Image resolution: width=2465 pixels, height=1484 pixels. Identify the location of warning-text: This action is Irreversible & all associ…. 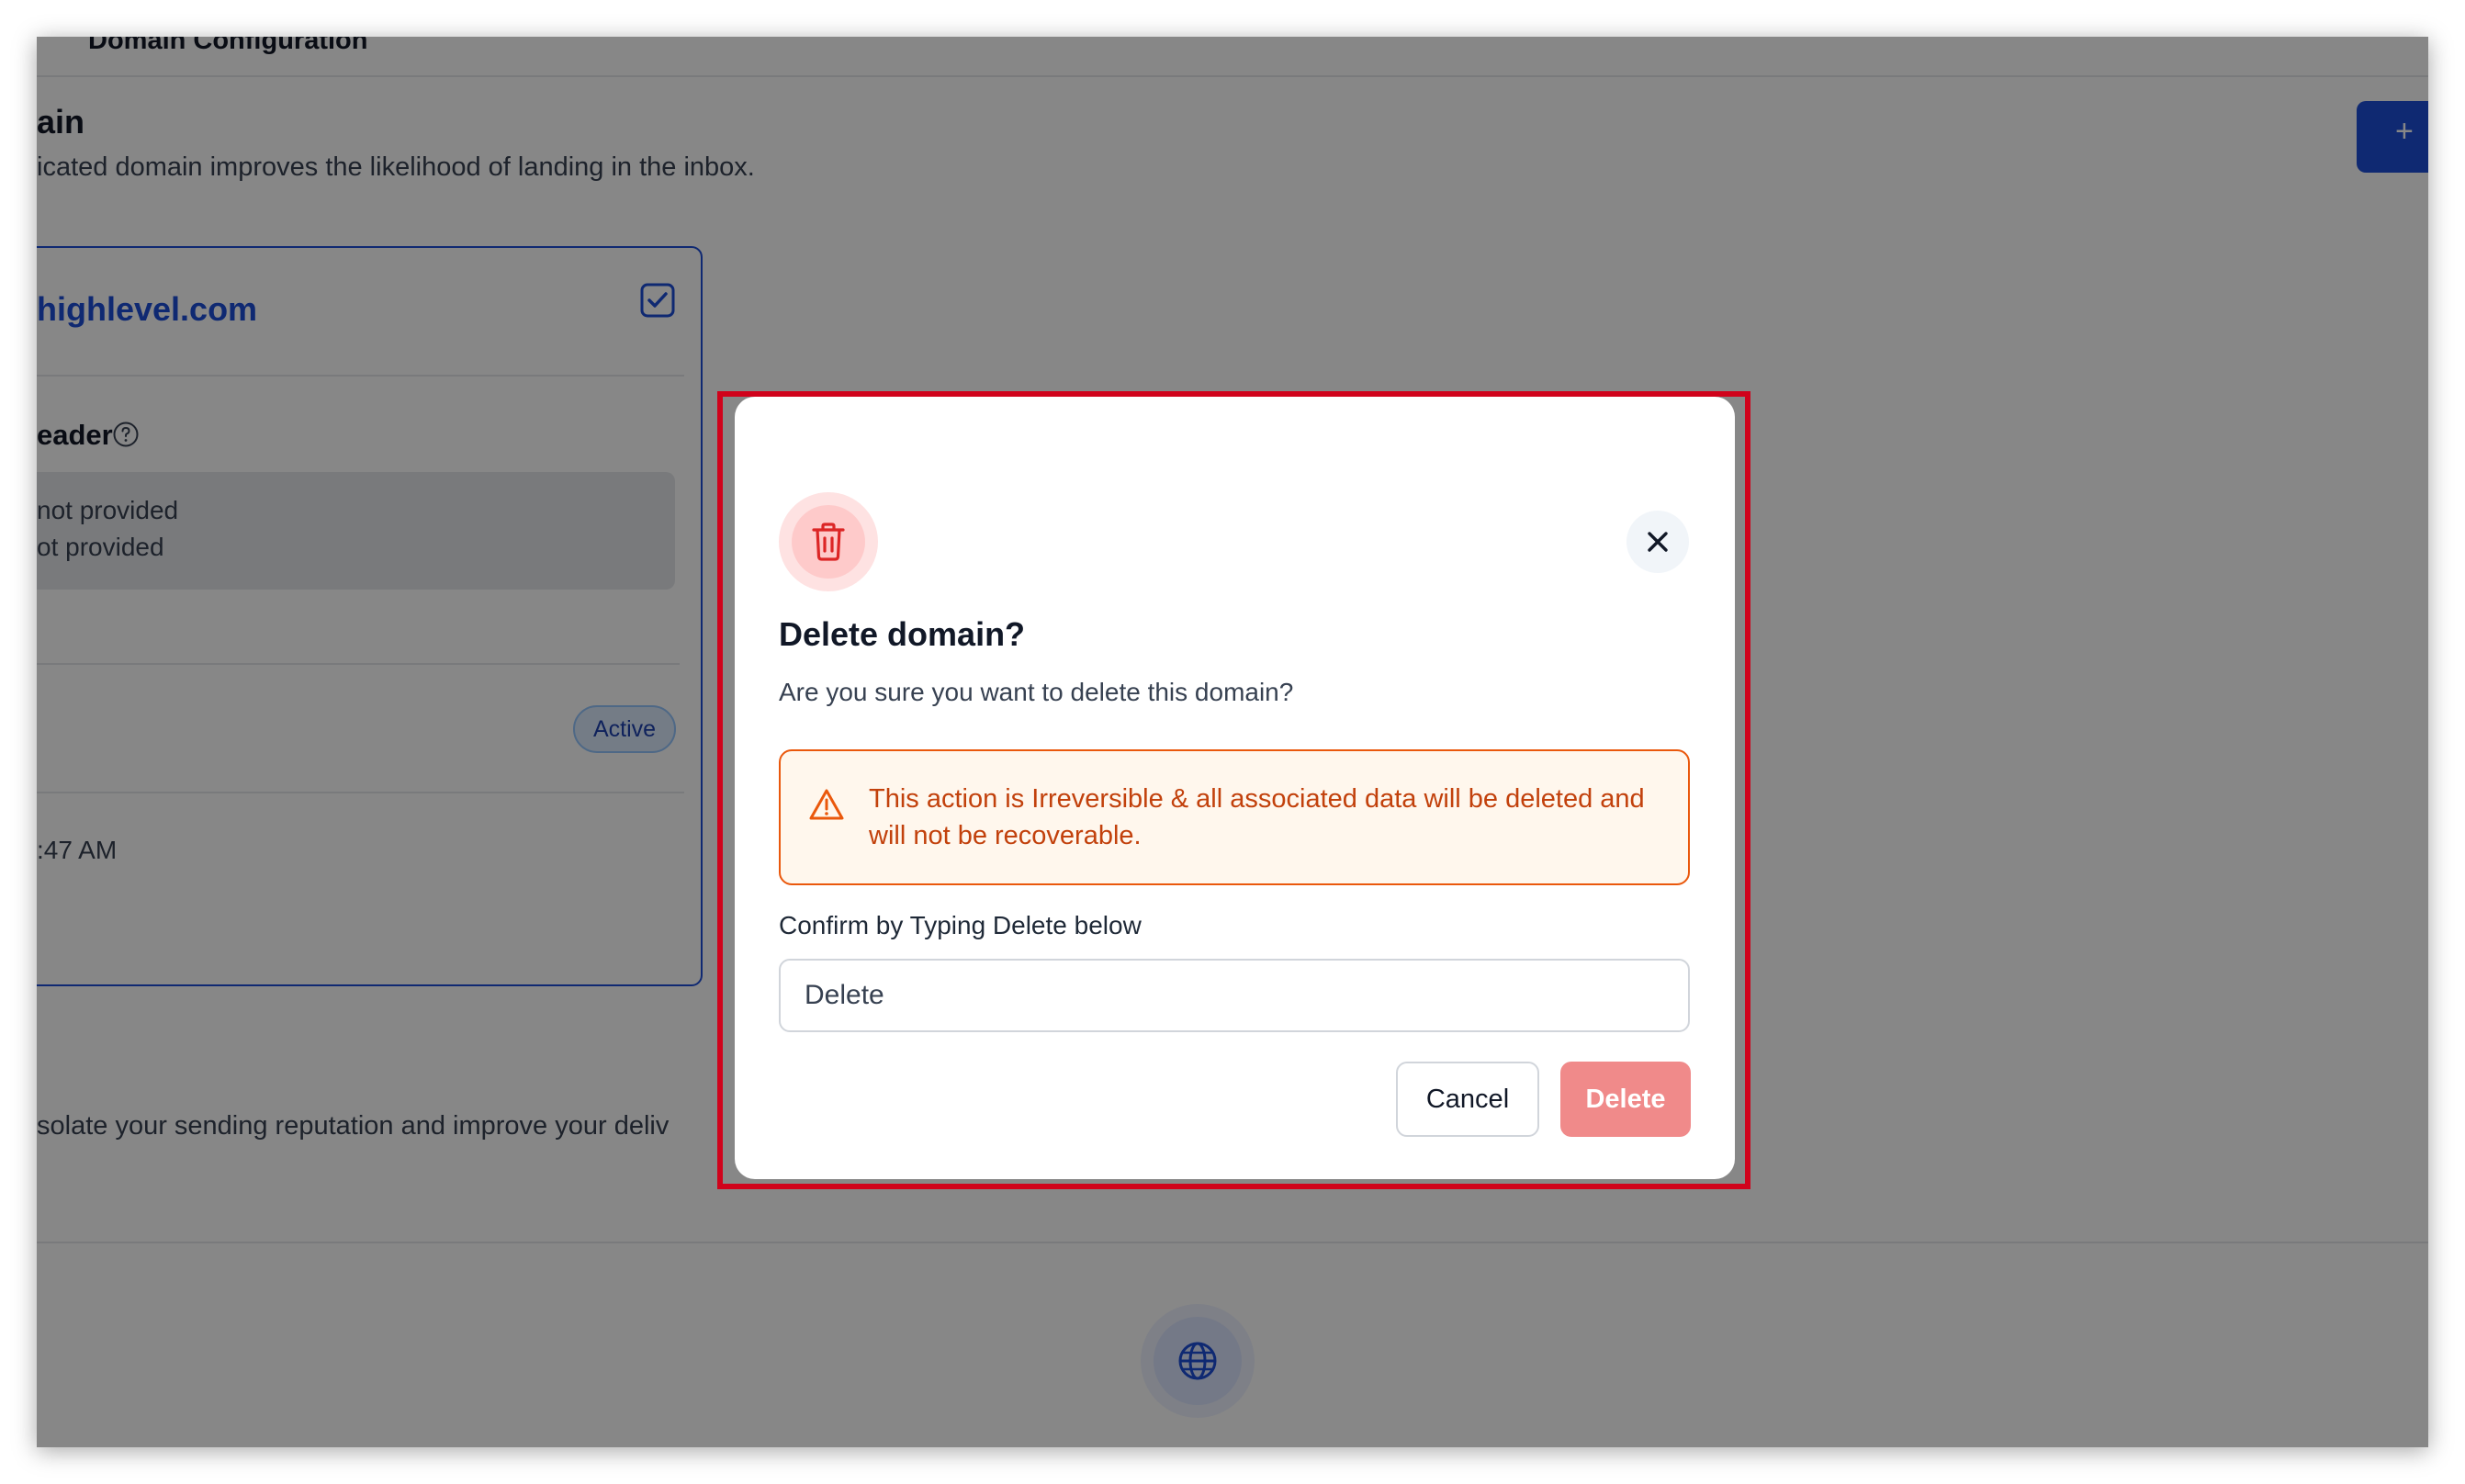
(1257, 817).